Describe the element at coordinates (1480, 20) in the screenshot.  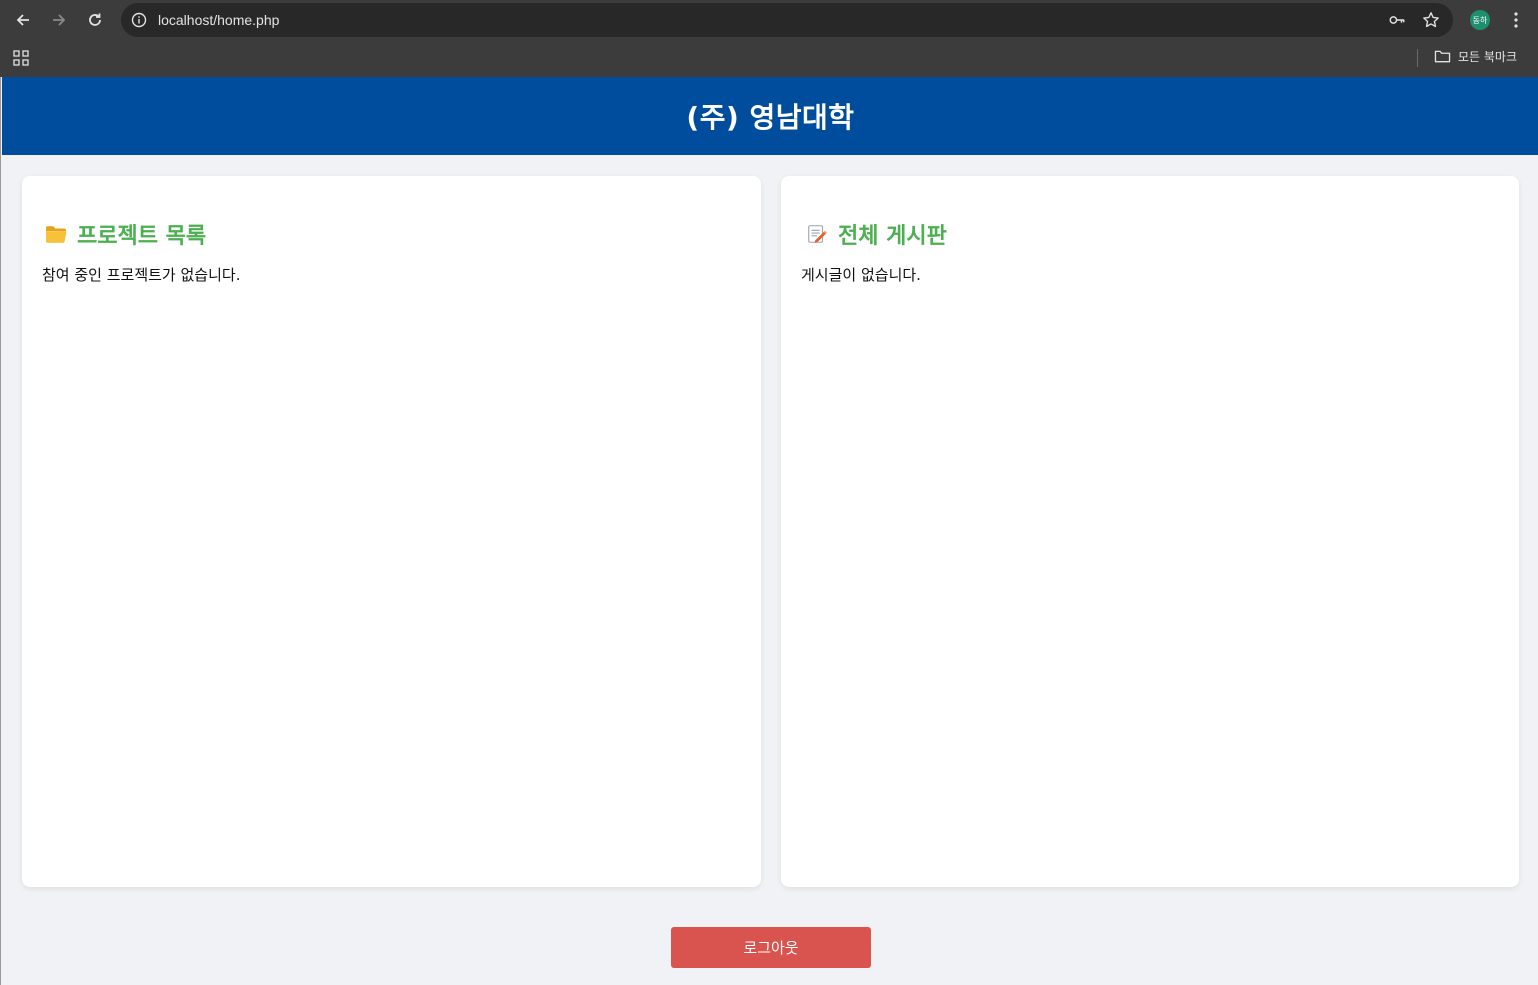
I see `profile-avatar: 동하` at that location.